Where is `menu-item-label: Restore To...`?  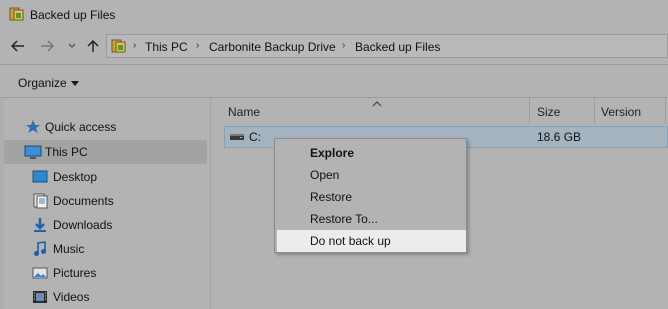
menu-item-label: Restore To... is located at coordinates (344, 219).